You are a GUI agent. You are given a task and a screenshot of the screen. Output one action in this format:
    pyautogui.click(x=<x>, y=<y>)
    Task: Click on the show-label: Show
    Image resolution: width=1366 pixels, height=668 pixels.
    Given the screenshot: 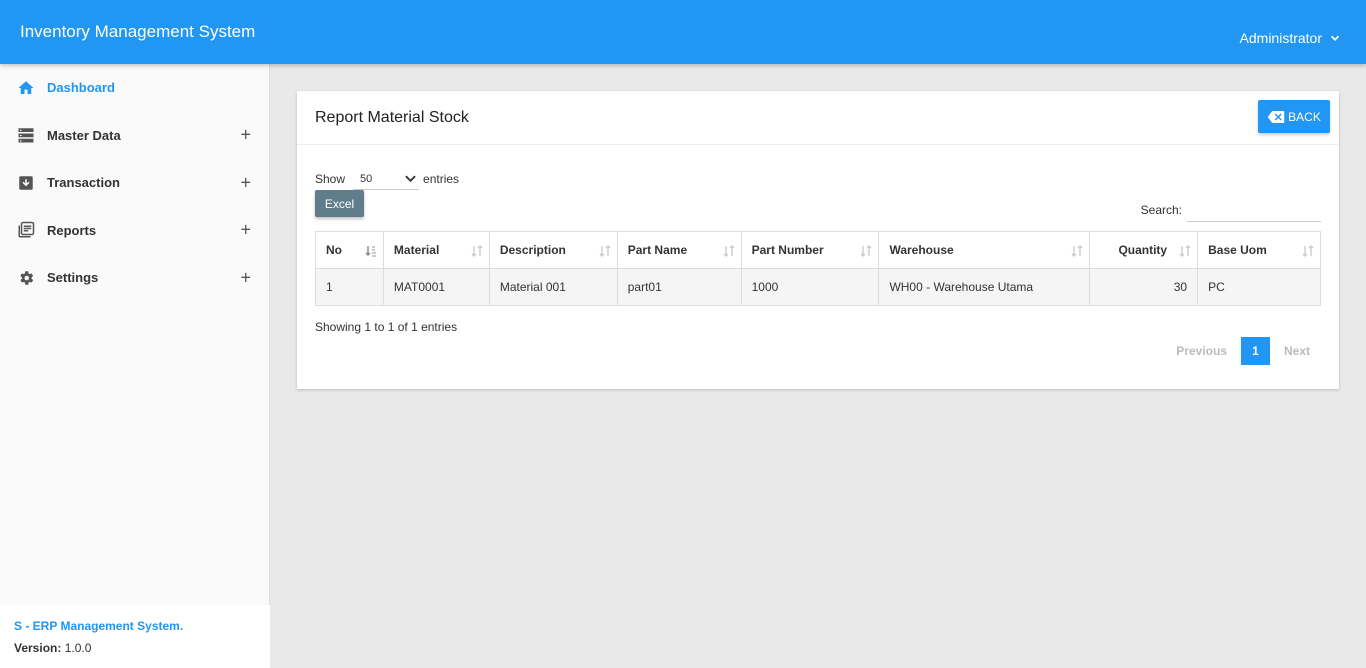 What is the action you would take?
    pyautogui.click(x=330, y=179)
    